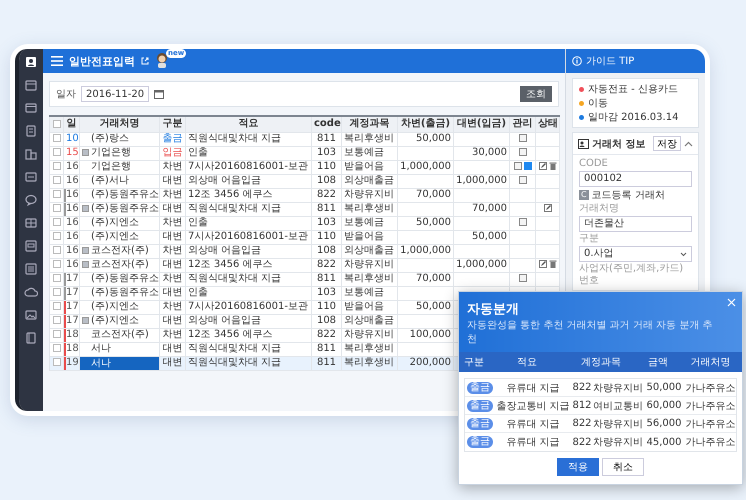 Image resolution: width=746 pixels, height=500 pixels. Describe the element at coordinates (667, 143) in the screenshot. I see `save-button: 저장` at that location.